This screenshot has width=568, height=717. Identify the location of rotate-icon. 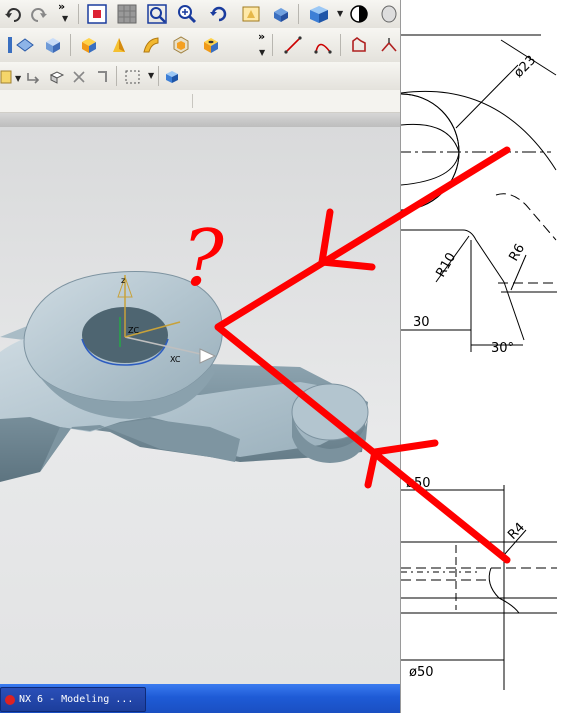
(219, 14).